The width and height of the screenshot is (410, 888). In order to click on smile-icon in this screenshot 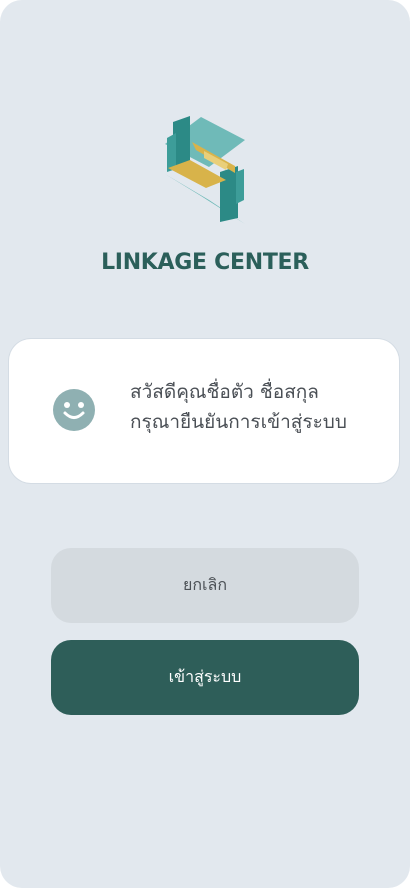, I will do `click(74, 410)`.